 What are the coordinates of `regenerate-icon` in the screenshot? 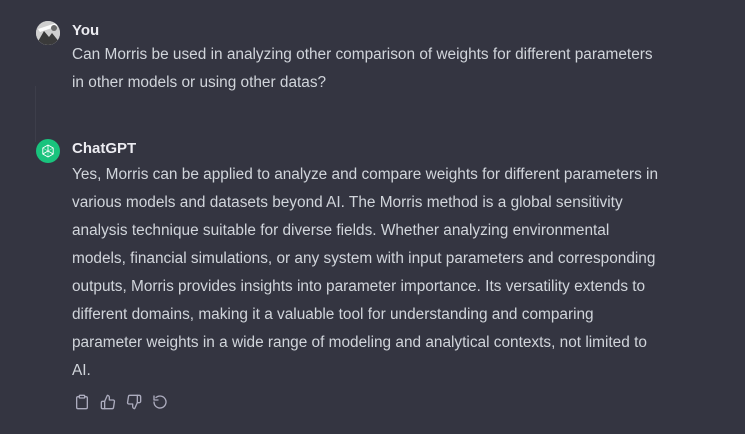 It's located at (160, 402).